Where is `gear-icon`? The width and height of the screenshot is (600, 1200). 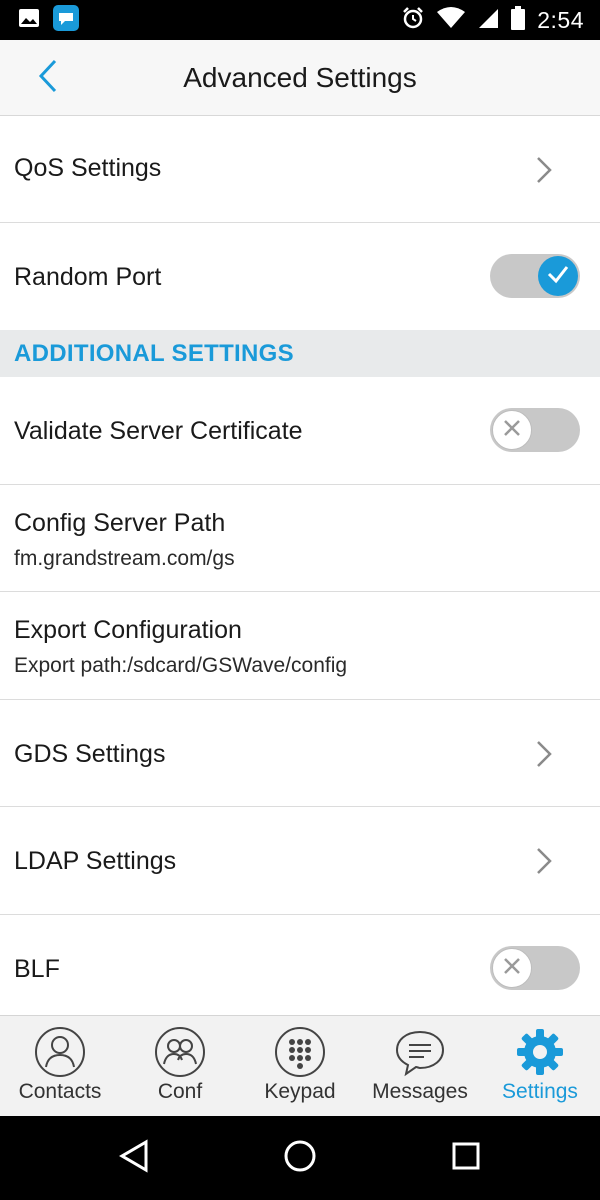
gear-icon is located at coordinates (540, 1052).